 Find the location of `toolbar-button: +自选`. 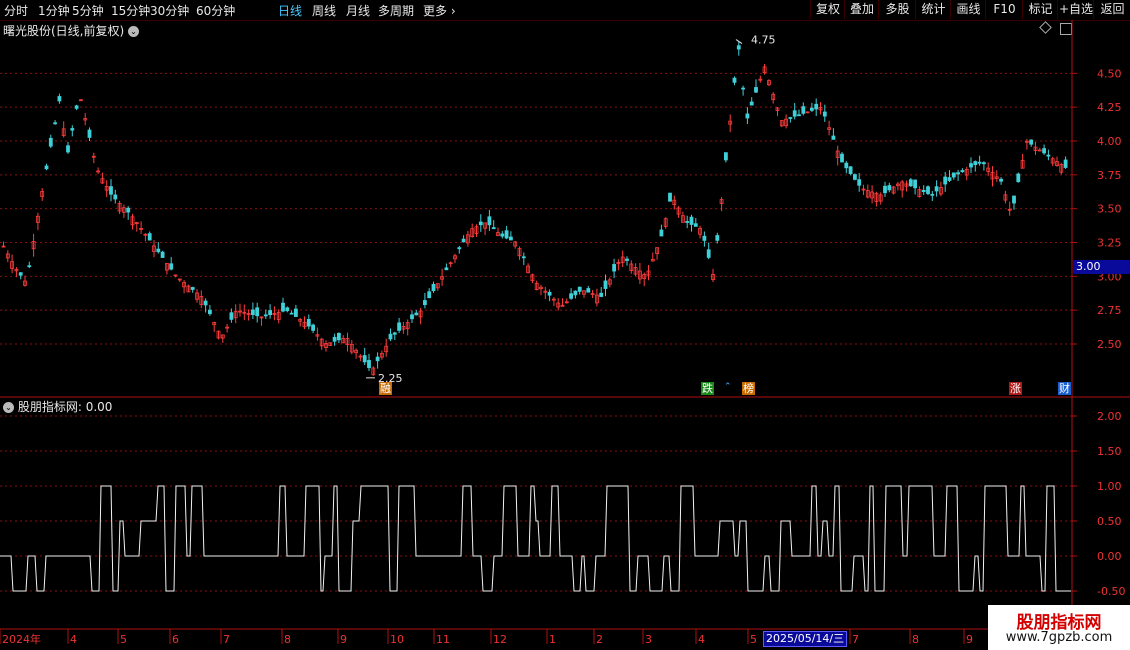

toolbar-button: +自选 is located at coordinates (1075, 9).